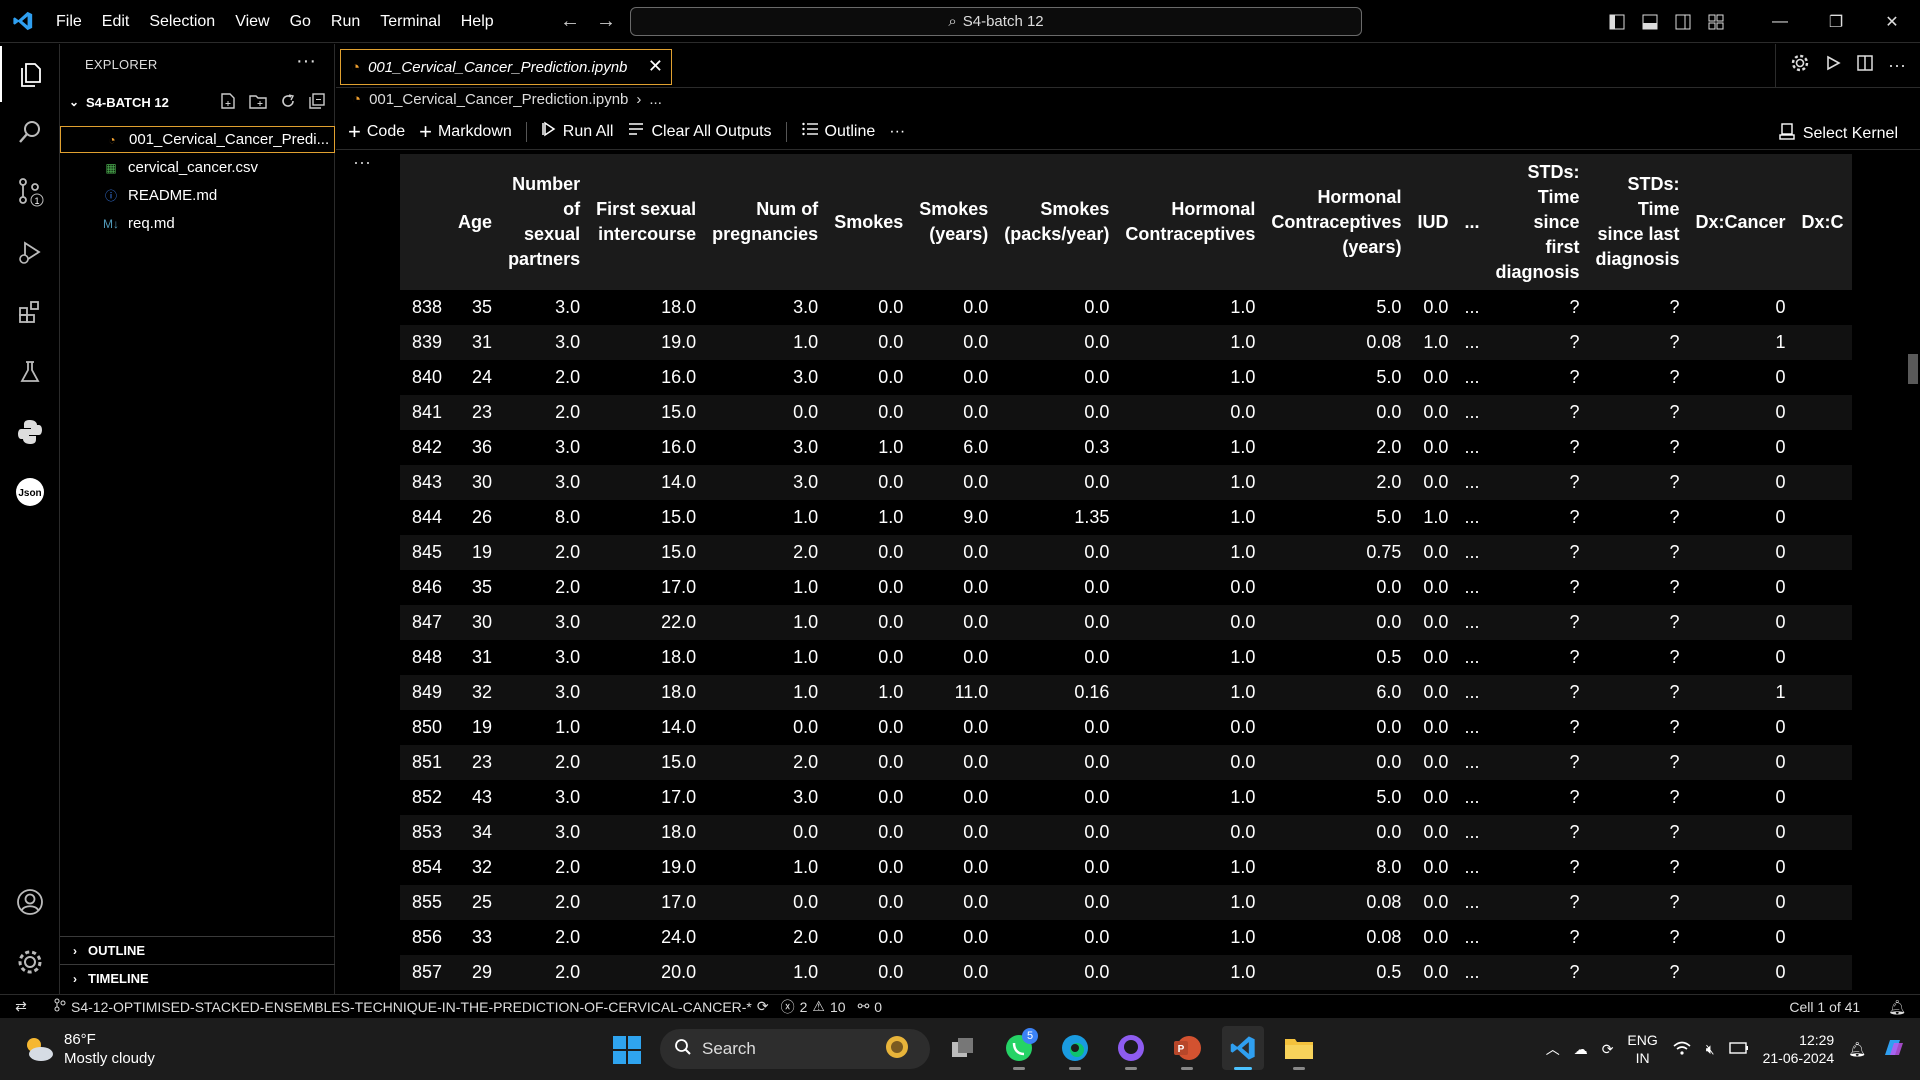 The image size is (1920, 1080). I want to click on file-item: ⓘ README.md, so click(197, 195).